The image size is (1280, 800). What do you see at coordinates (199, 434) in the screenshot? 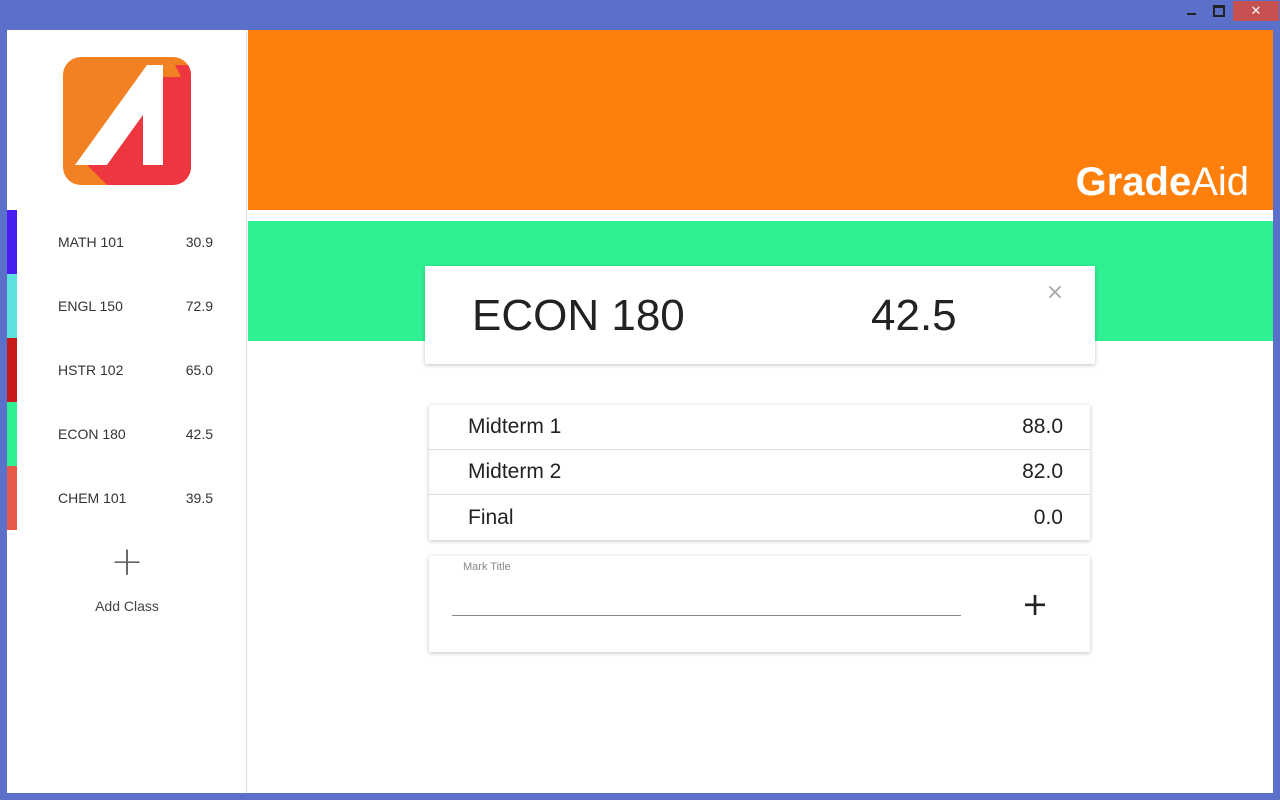
I see `class-grade: 42.5` at bounding box center [199, 434].